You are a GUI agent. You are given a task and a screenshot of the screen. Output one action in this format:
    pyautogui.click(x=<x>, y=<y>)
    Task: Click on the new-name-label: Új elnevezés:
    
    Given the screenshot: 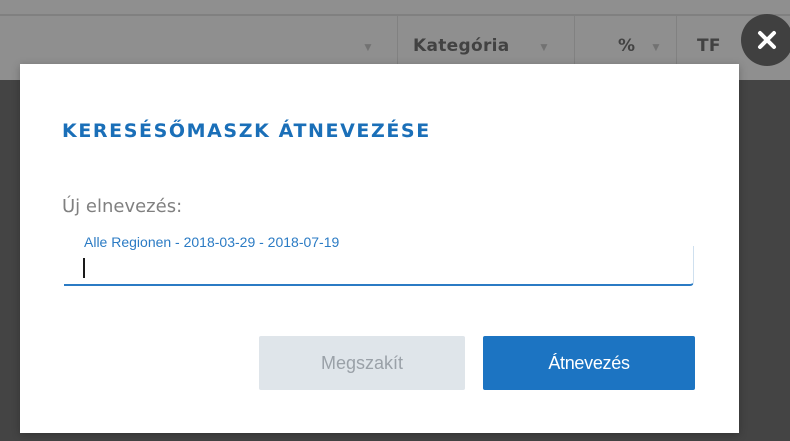 What is the action you would take?
    pyautogui.click(x=122, y=206)
    